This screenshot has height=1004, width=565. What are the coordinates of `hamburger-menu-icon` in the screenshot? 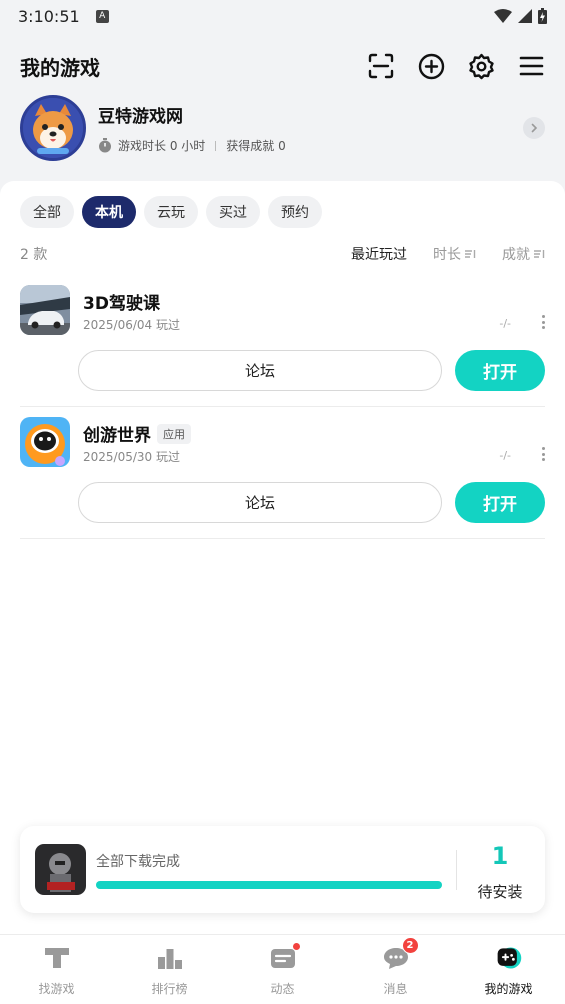 It's located at (531, 66).